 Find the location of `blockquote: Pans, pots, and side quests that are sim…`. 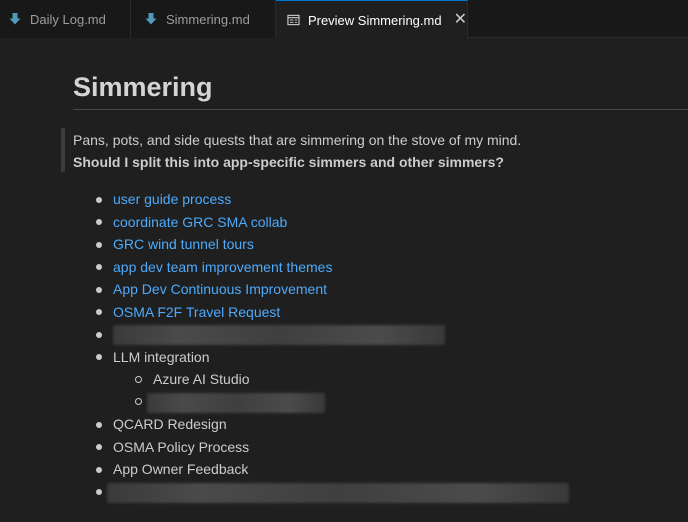

blockquote: Pans, pots, and side quests that are sim… is located at coordinates (374, 150).